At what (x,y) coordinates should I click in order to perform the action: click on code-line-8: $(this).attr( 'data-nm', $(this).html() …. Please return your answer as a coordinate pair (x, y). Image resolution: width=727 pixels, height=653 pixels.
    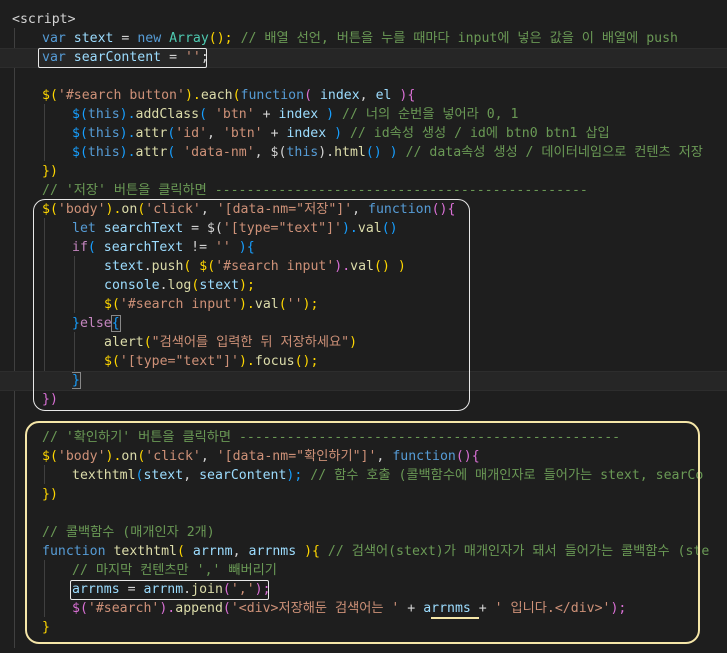
    Looking at the image, I should click on (399, 152).